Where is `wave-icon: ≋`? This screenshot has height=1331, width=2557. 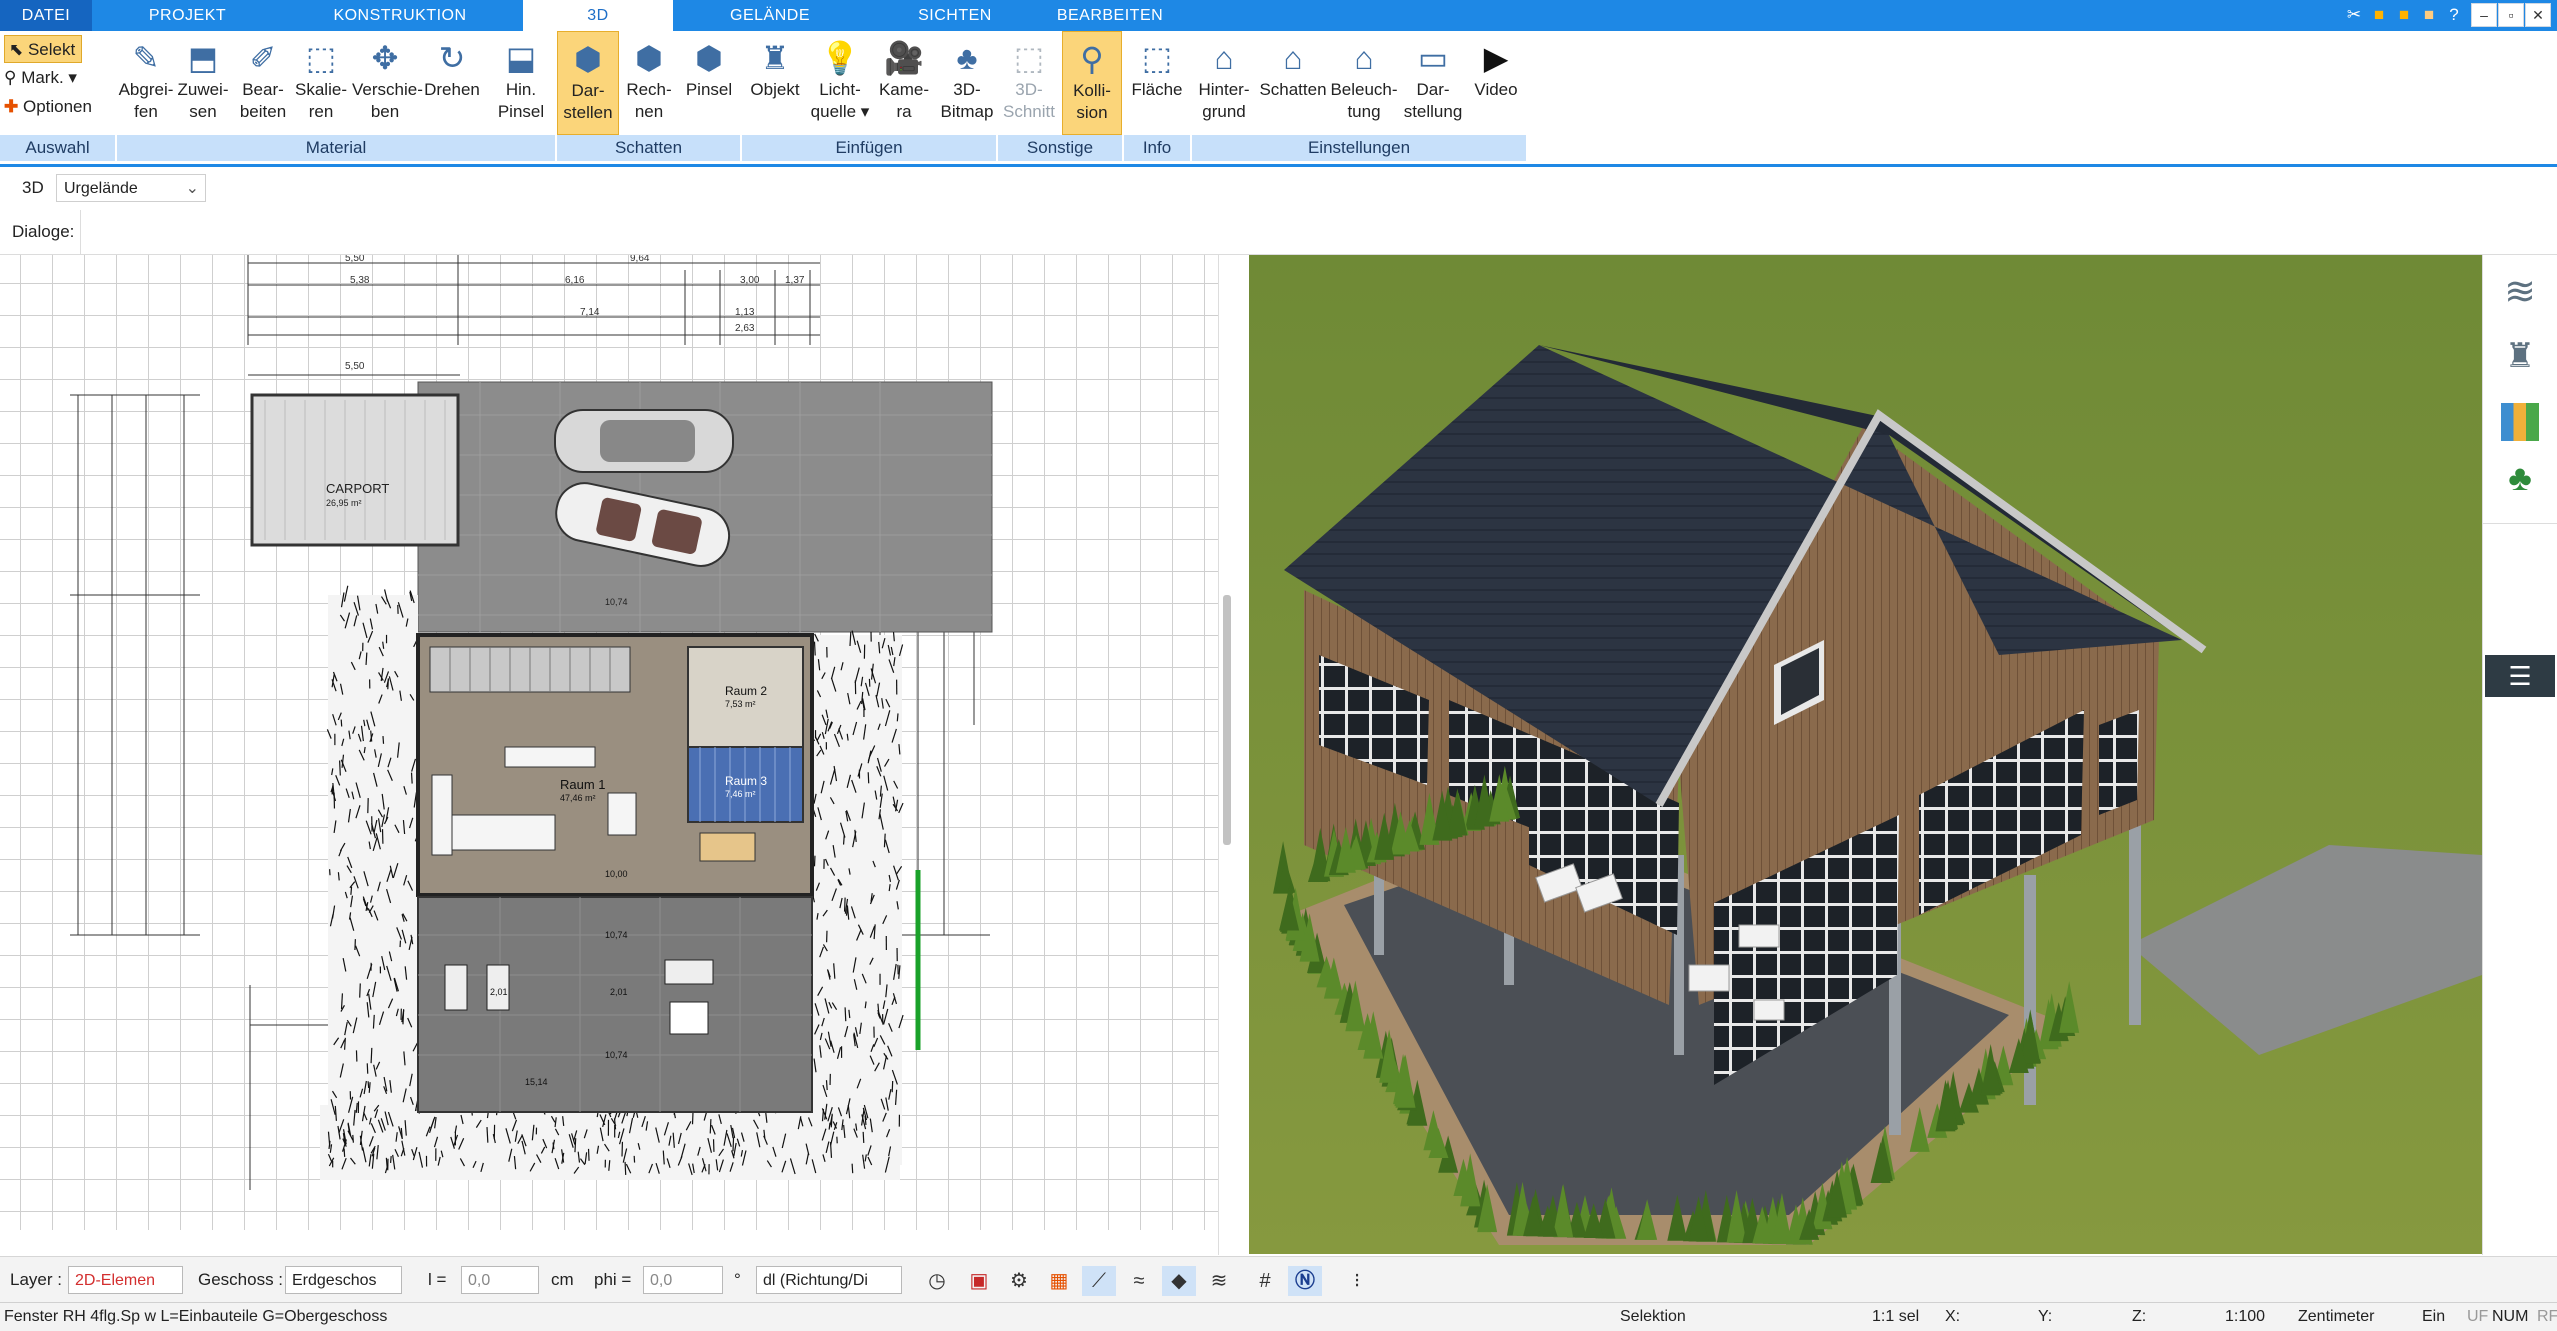 wave-icon: ≋ is located at coordinates (1219, 1281).